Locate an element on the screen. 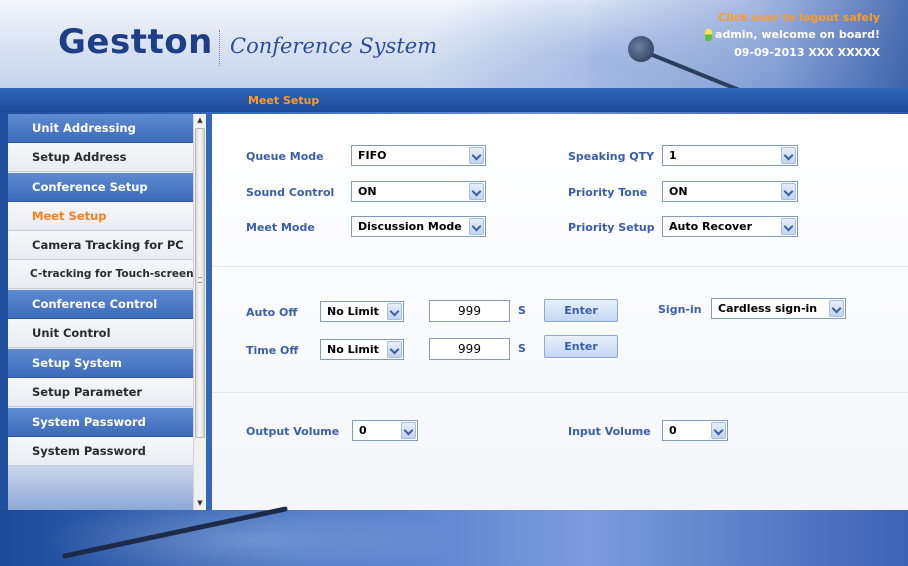 Image resolution: width=908 pixels, height=566 pixels. time-off-select-value: No Limit is located at coordinates (353, 349).